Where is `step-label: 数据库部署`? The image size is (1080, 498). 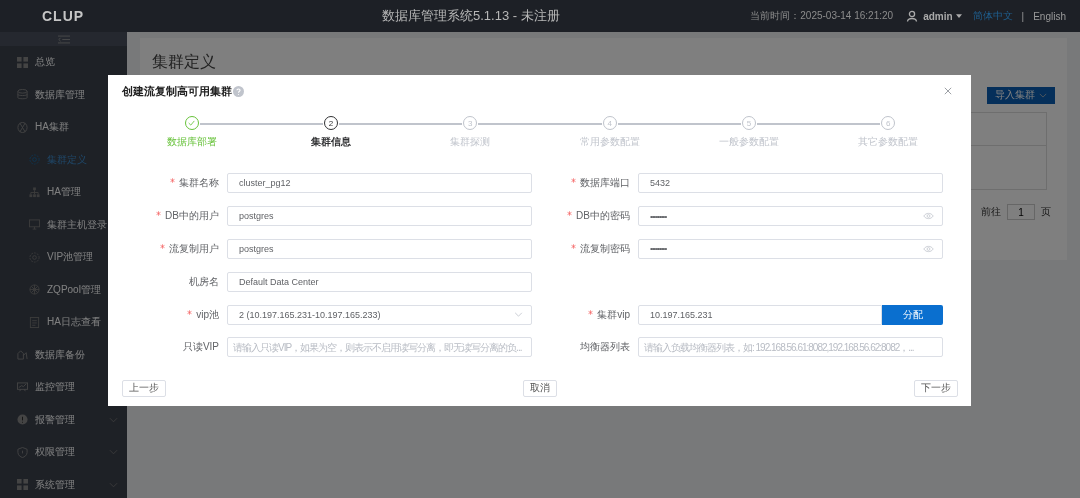 step-label: 数据库部署 is located at coordinates (191, 142).